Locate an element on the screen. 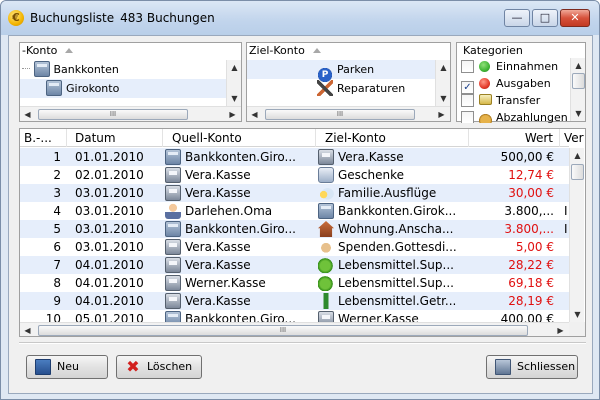 This screenshot has height=400, width=600. close-window-button: ✕ is located at coordinates (575, 18).